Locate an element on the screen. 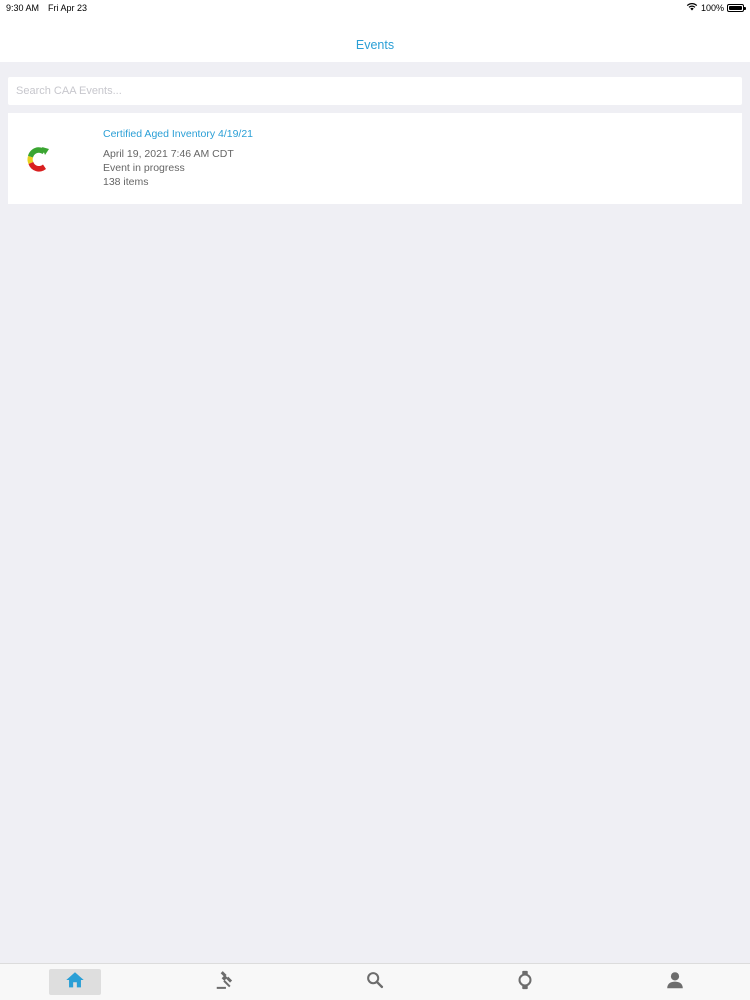  status-right: 100% is located at coordinates (716, 7).